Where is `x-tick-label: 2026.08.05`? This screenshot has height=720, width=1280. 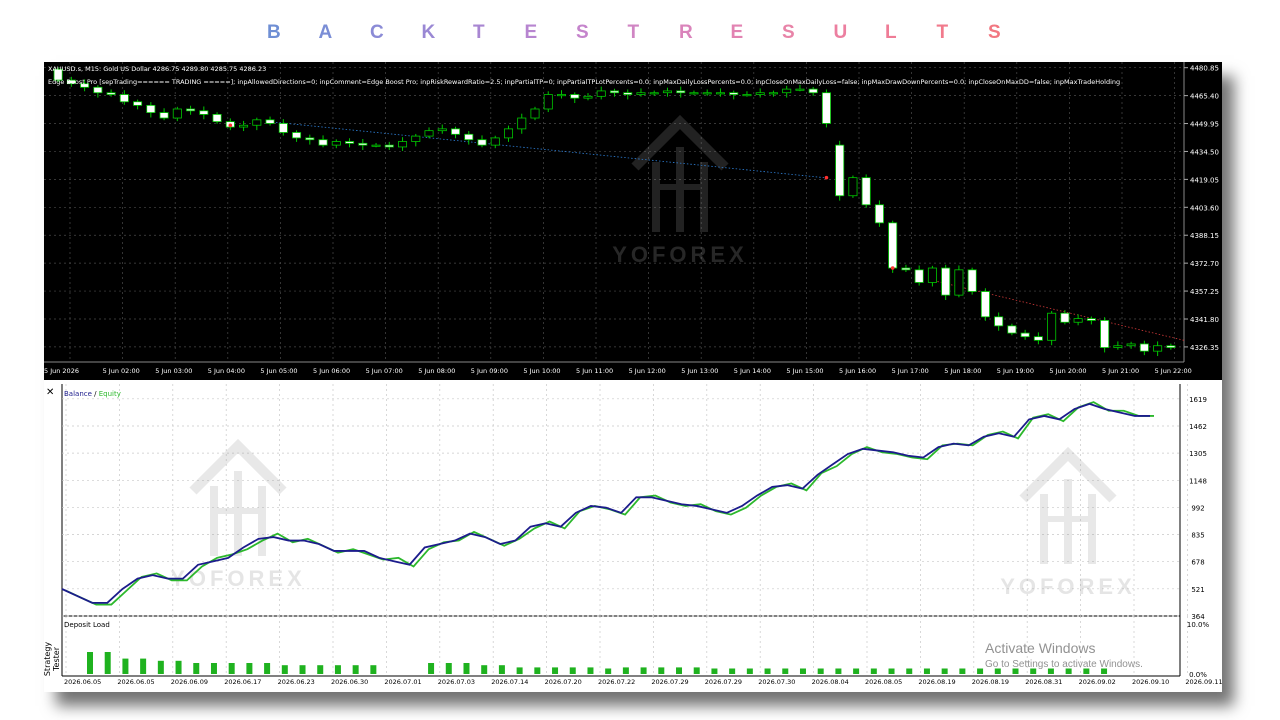 x-tick-label: 2026.08.05 is located at coordinates (883, 682).